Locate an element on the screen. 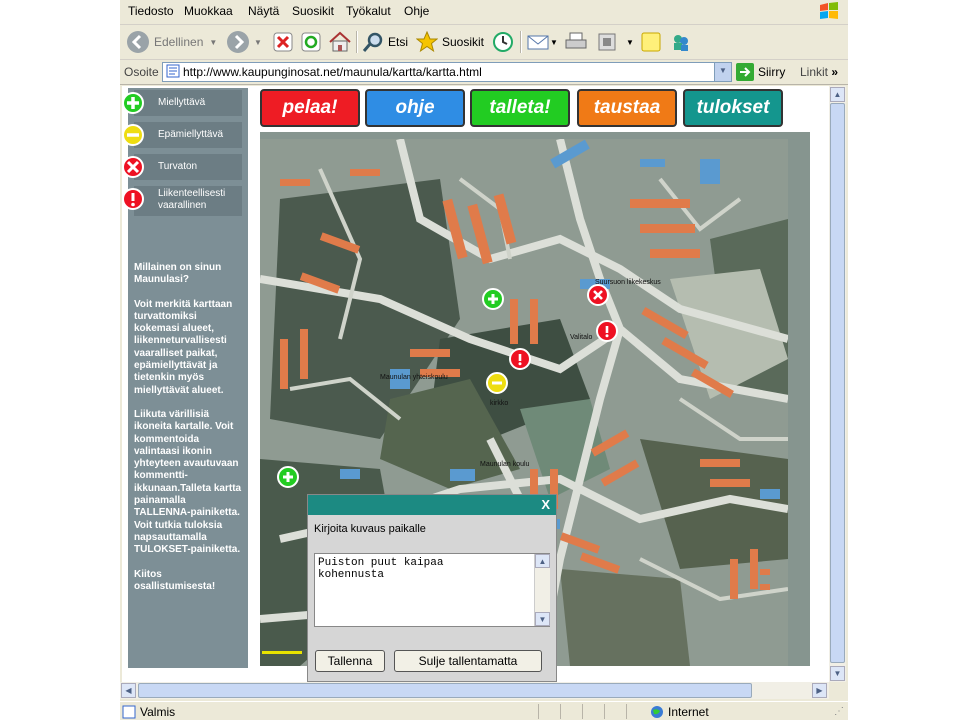 The image size is (960, 720). back-button: Edellinen ▼ is located at coordinates (171, 42).